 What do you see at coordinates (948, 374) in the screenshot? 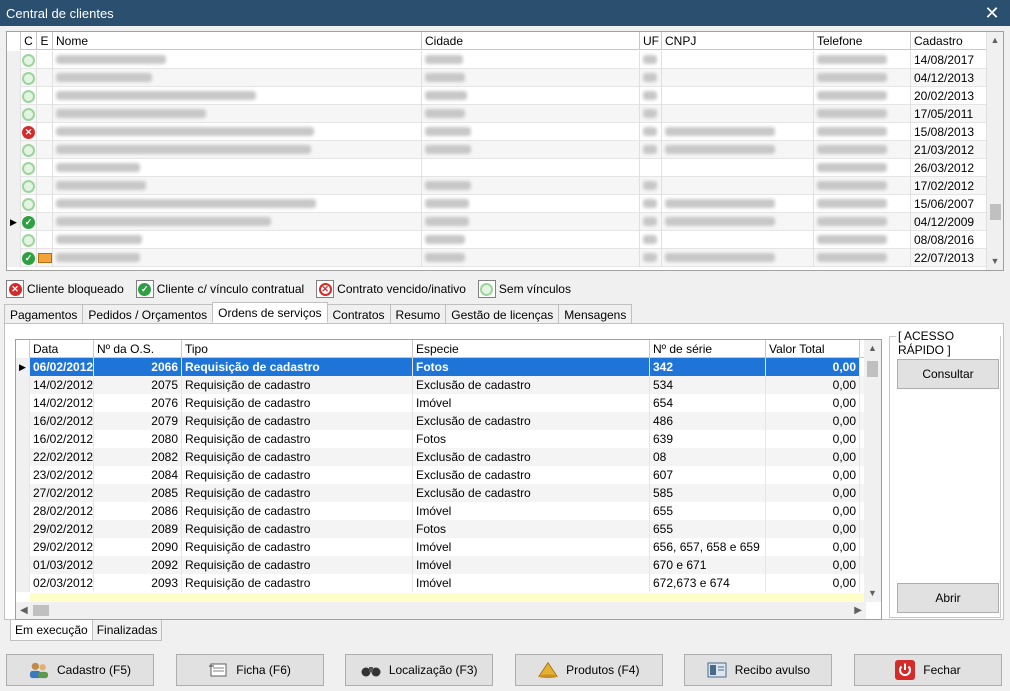
I see `consultar-button: Consultar` at bounding box center [948, 374].